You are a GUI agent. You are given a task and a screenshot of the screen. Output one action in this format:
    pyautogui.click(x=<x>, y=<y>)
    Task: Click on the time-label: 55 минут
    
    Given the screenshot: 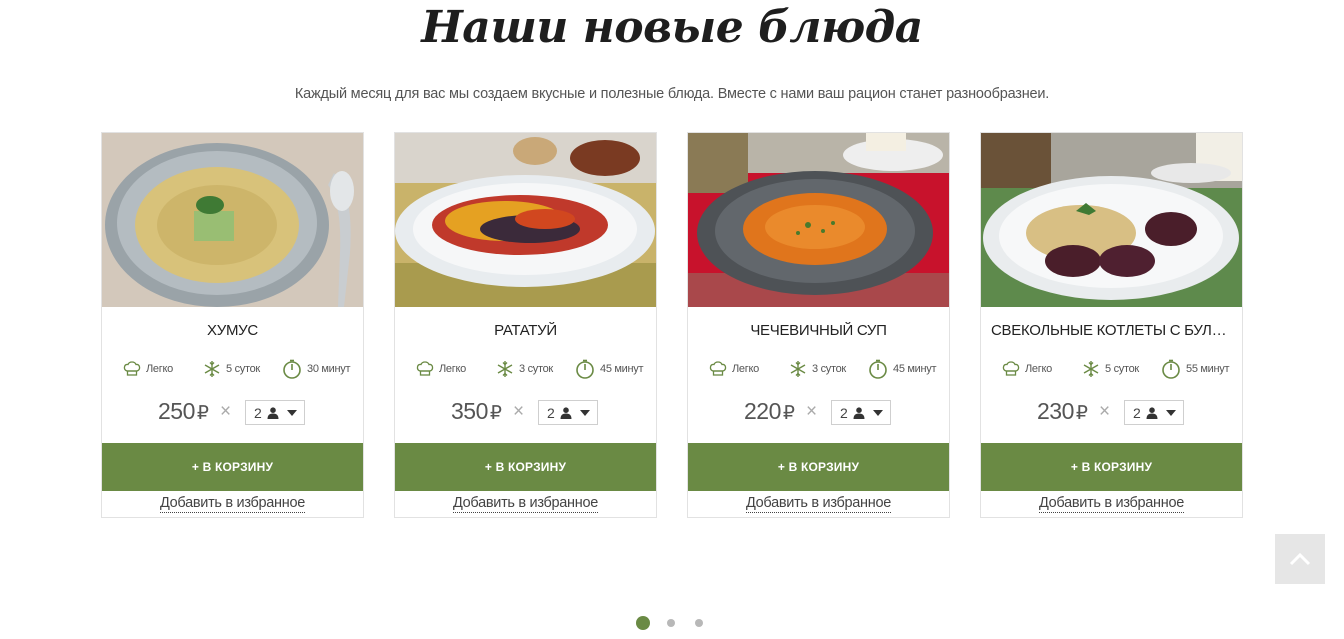 What is the action you would take?
    pyautogui.click(x=1208, y=369)
    